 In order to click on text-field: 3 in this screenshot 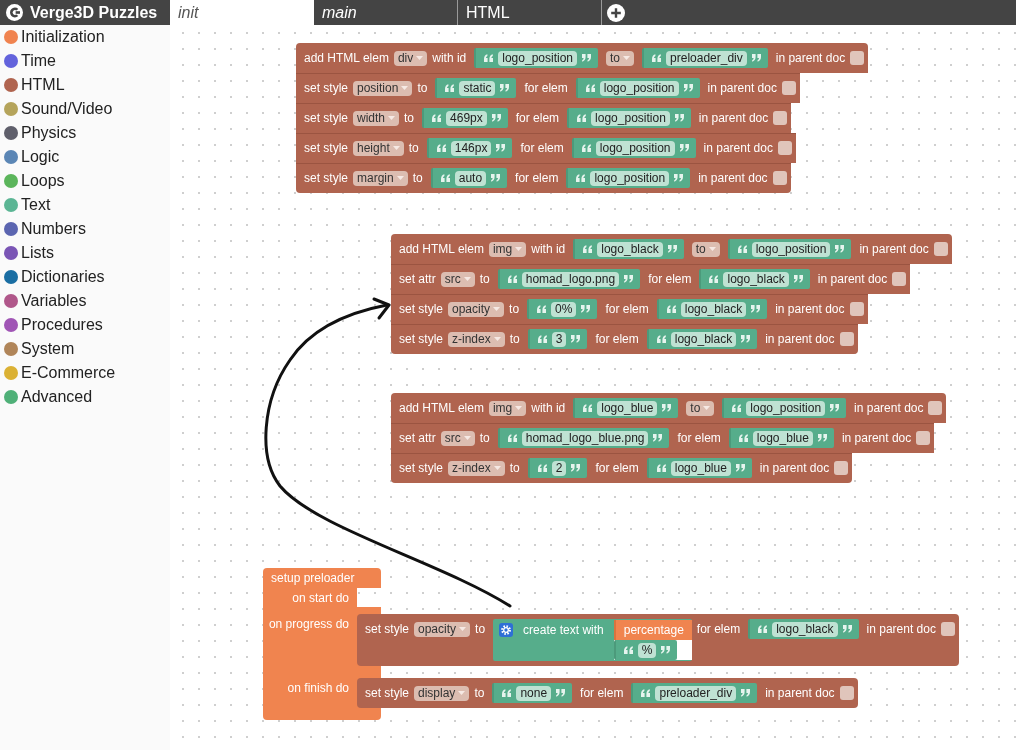, I will do `click(559, 339)`.